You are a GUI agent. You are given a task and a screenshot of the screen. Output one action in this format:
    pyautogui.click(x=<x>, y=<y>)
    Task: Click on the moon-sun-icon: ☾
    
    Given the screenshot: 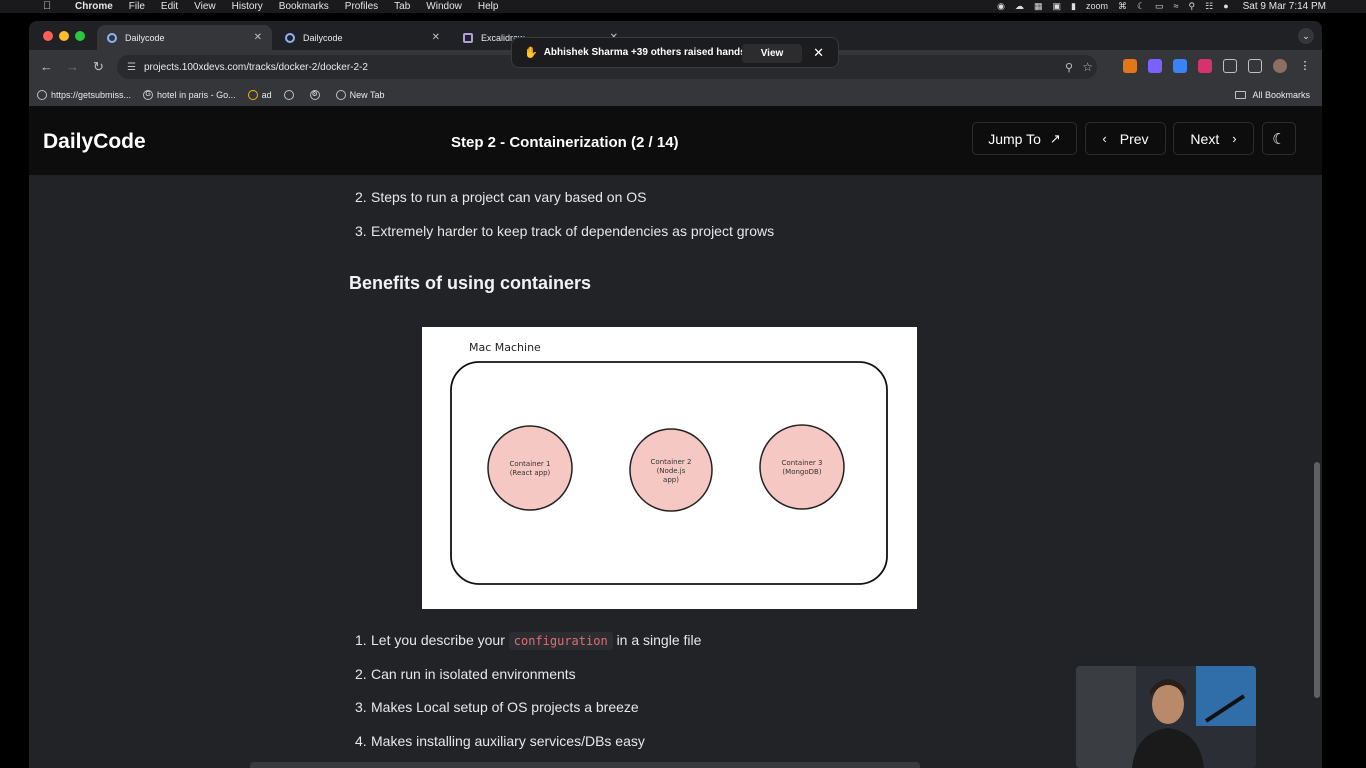 What is the action you would take?
    pyautogui.click(x=1279, y=139)
    